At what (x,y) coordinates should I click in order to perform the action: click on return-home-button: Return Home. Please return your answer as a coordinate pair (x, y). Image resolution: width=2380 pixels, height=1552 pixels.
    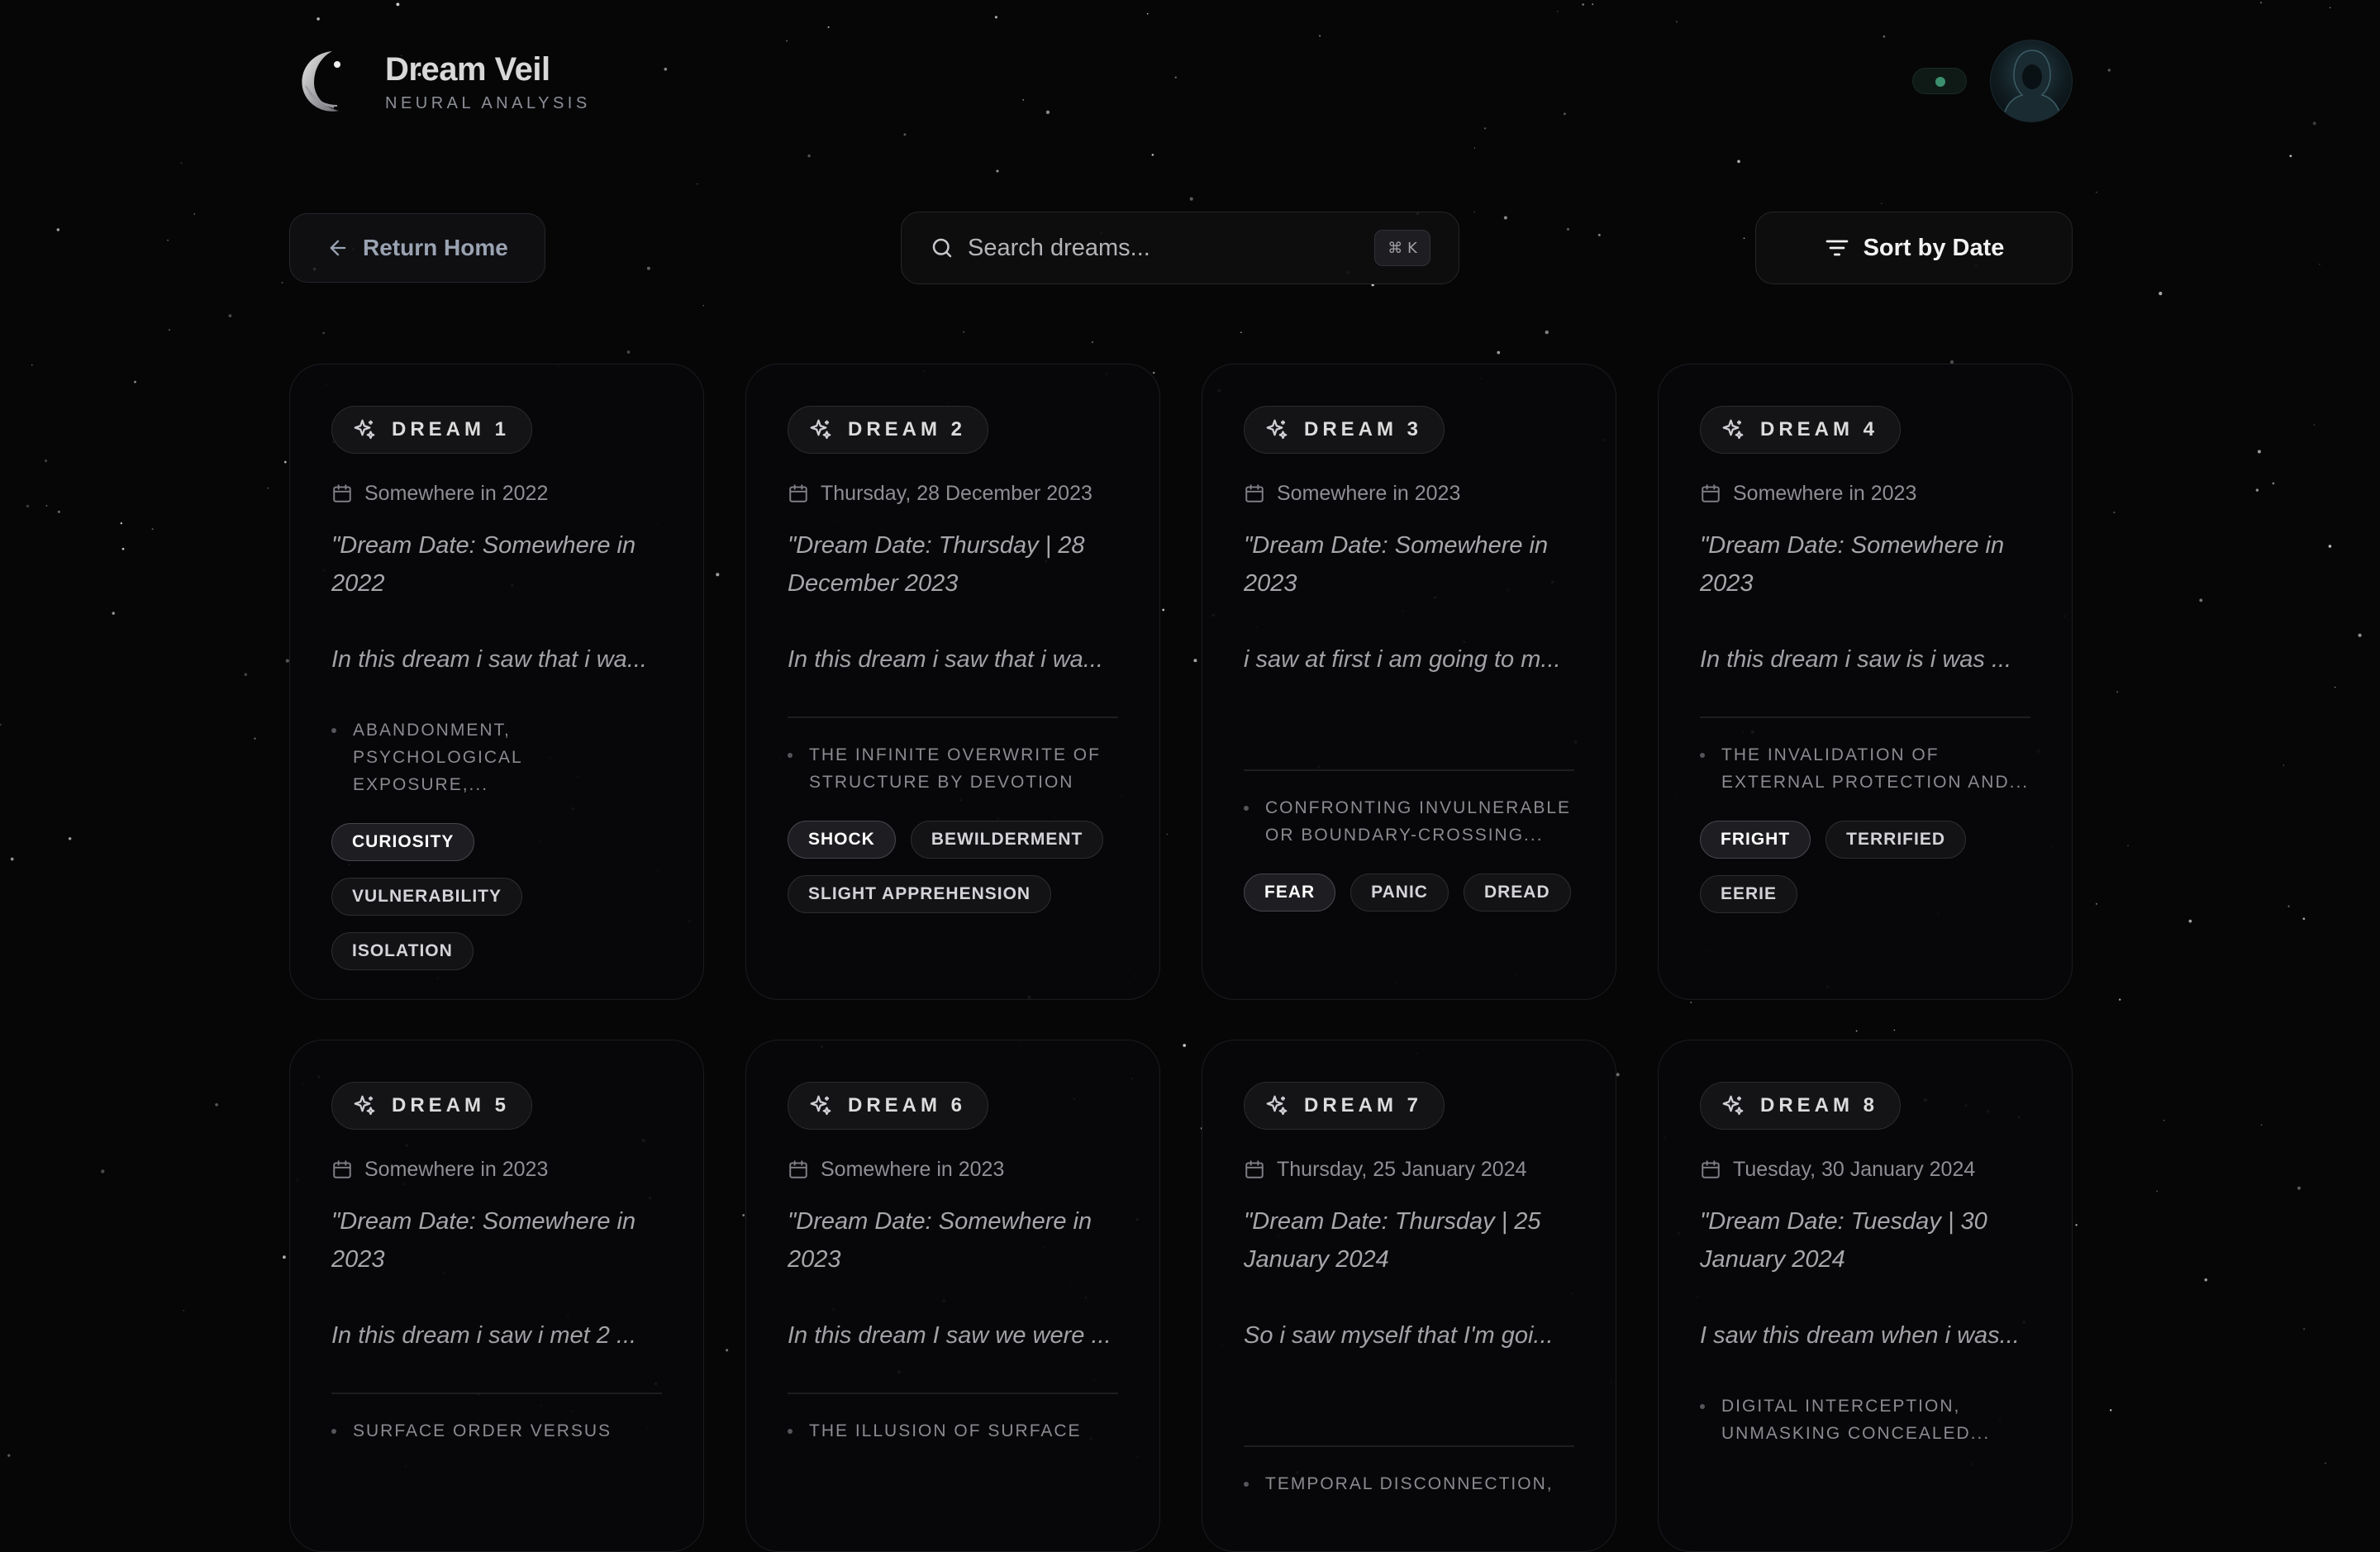
    Looking at the image, I should click on (417, 248).